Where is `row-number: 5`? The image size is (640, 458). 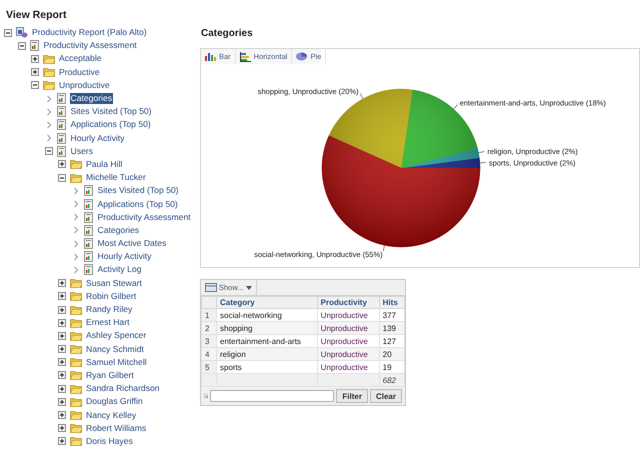
row-number: 5 is located at coordinates (209, 367).